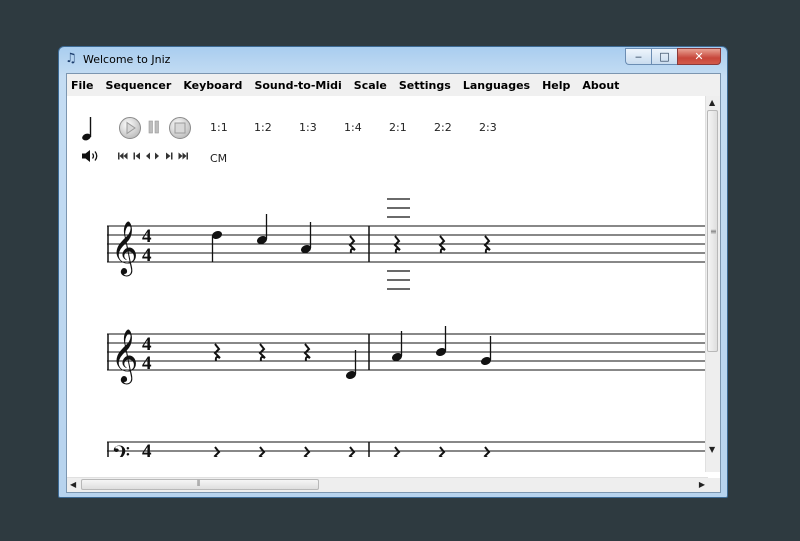 Image resolution: width=800 pixels, height=541 pixels. I want to click on staff-1: 𝄞 4 4, so click(407, 244).